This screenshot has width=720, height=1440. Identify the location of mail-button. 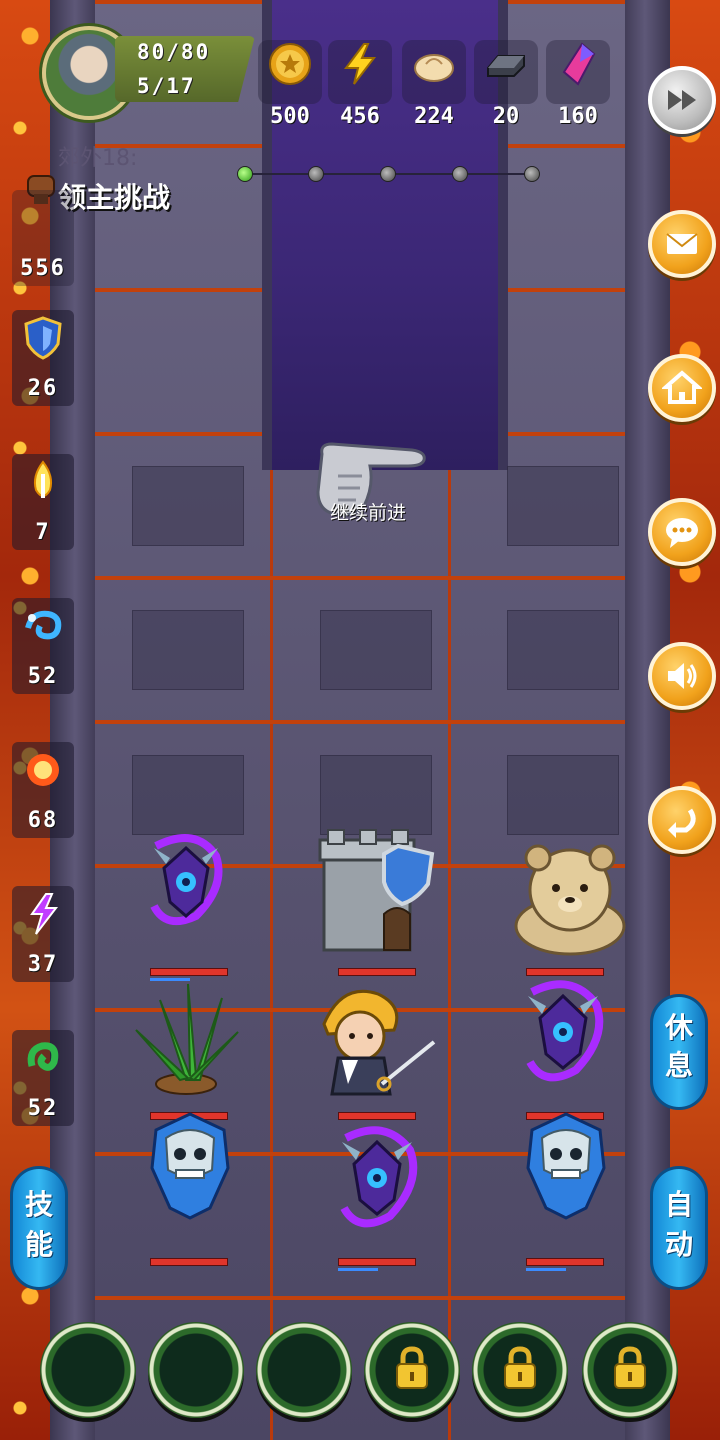
(682, 244).